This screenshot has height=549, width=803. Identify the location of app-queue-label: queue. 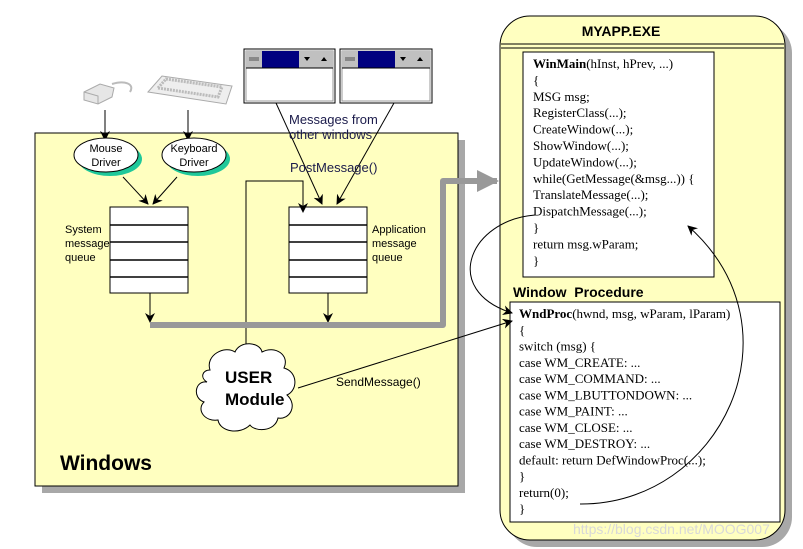
(387, 258).